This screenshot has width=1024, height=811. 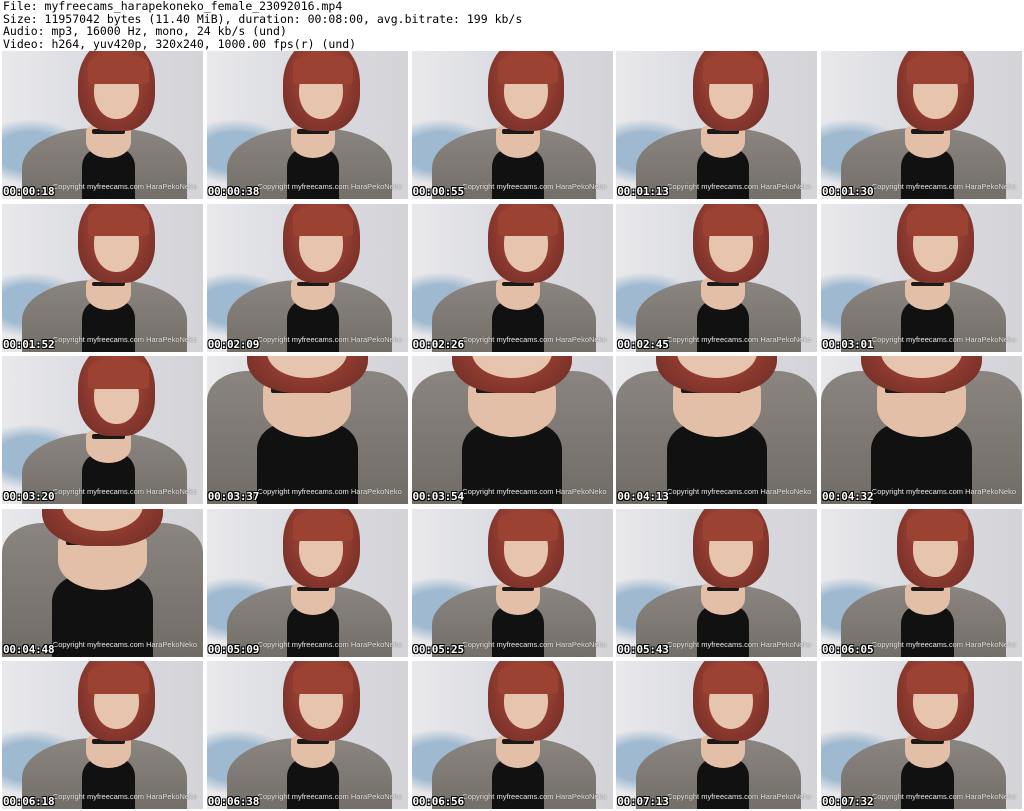 I want to click on timestamp-label: 00:03:20, so click(x=29, y=496).